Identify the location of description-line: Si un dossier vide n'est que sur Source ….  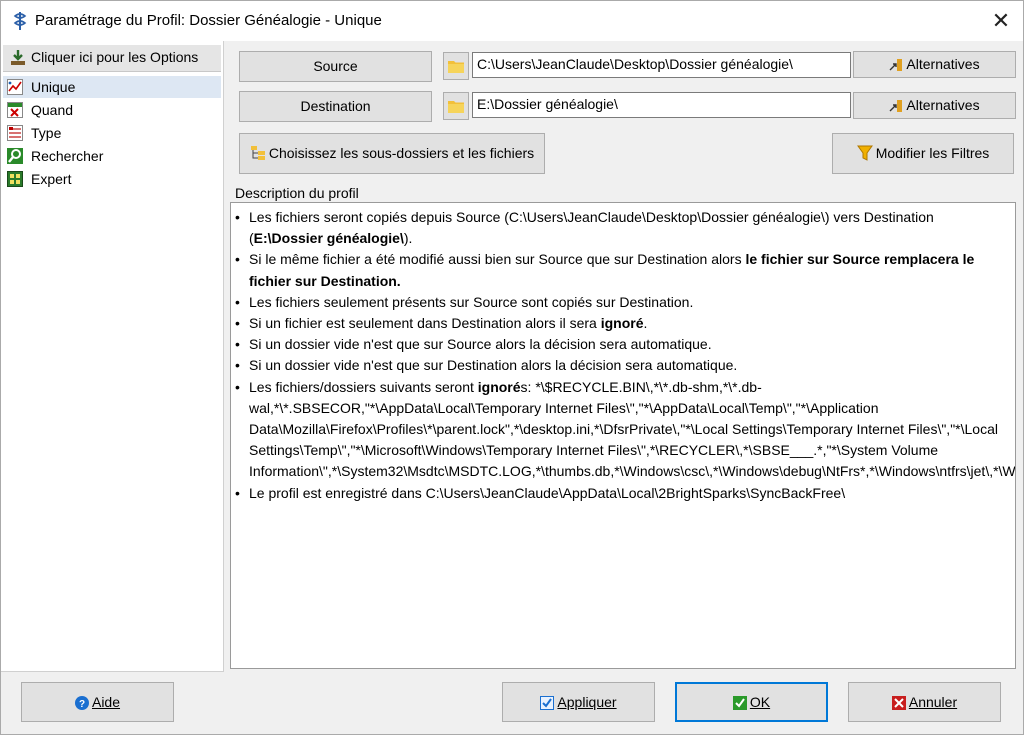
(623, 344).